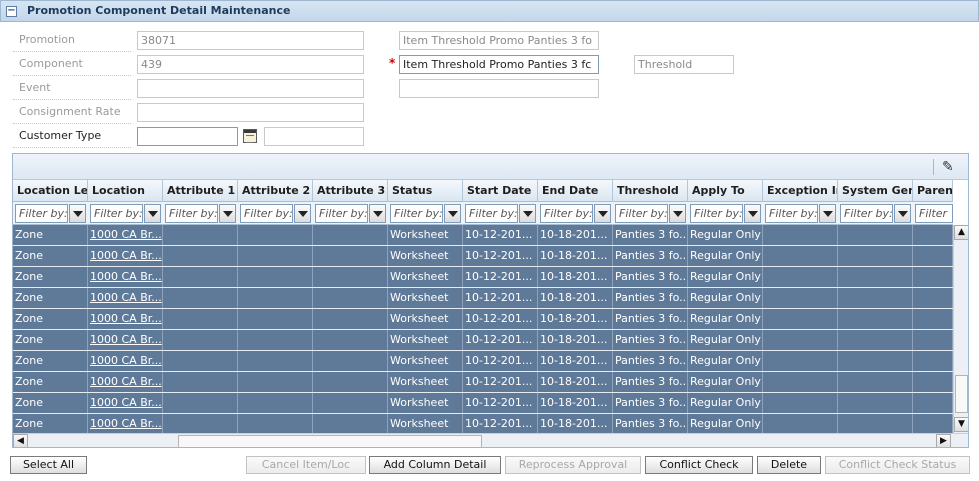  Describe the element at coordinates (699, 465) in the screenshot. I see `conflict-check-button: Conflict Check` at that location.